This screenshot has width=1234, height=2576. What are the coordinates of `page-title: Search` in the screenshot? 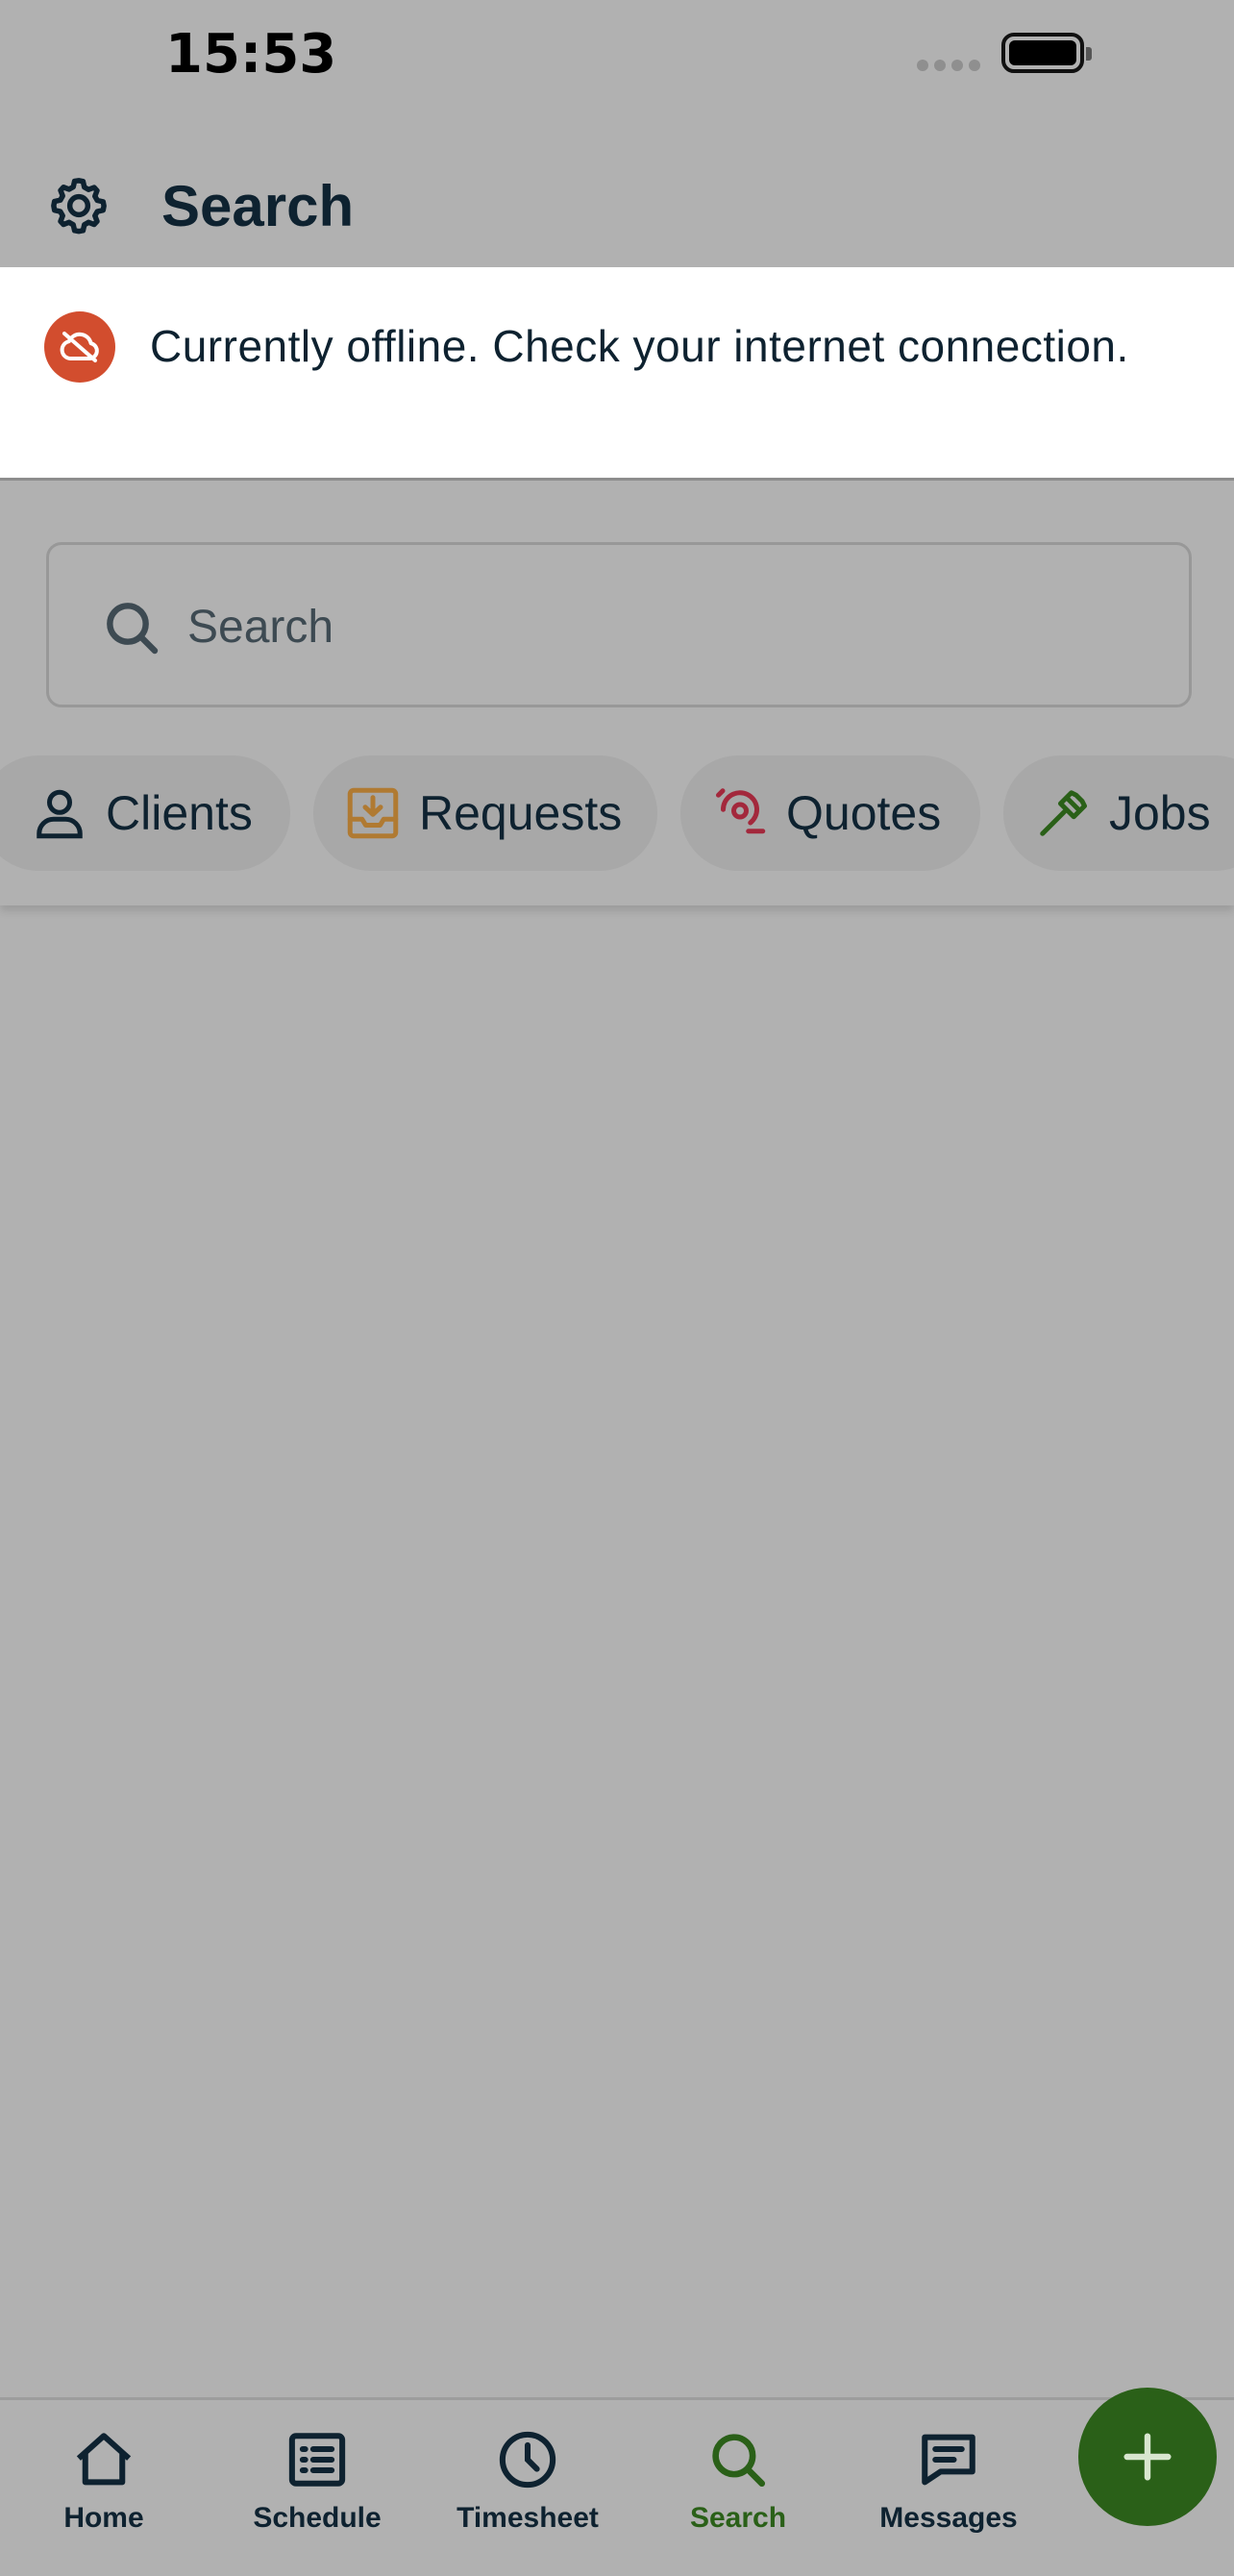 It's located at (258, 206).